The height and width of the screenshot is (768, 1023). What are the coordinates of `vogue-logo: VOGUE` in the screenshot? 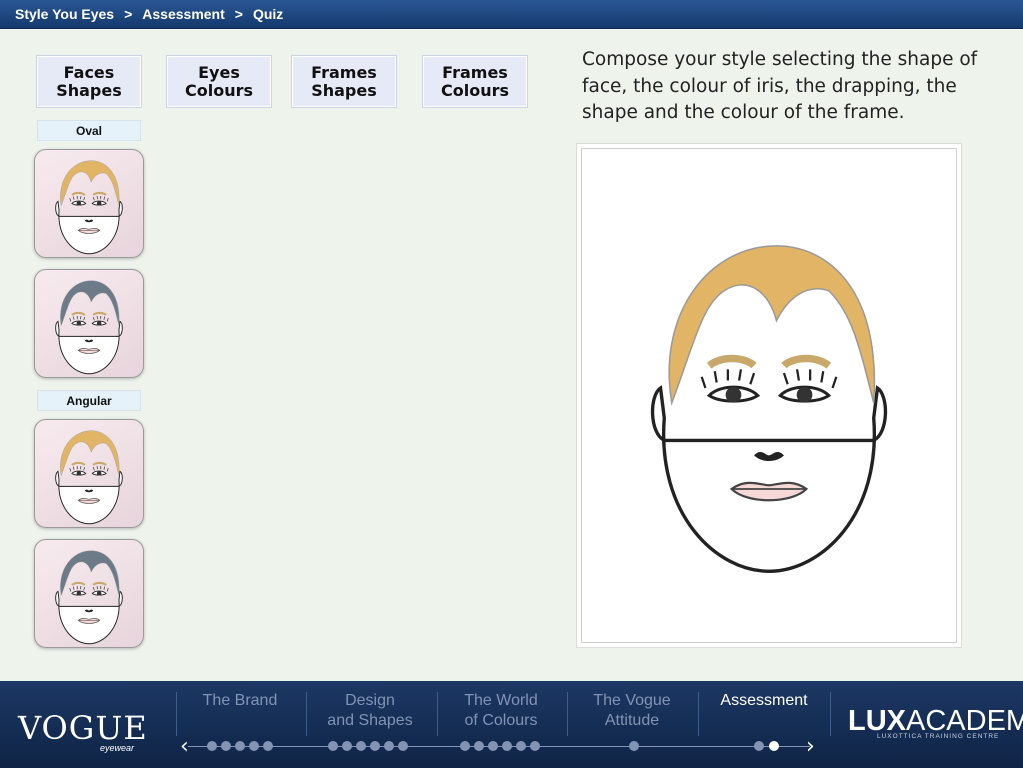 It's located at (83, 728).